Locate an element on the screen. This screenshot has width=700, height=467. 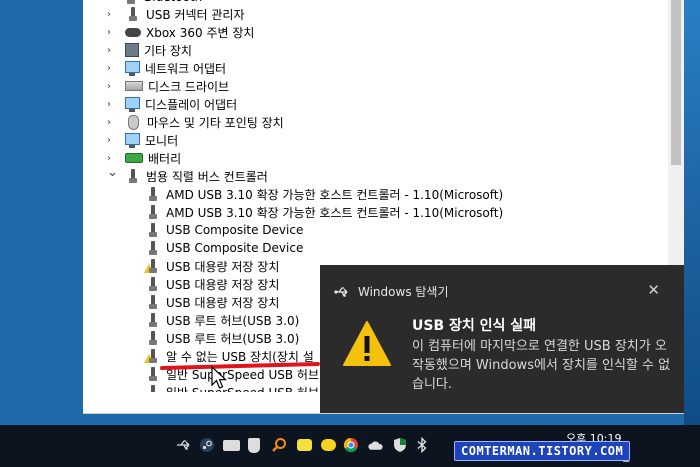
tree-category: 배터리 is located at coordinates (153, 158).